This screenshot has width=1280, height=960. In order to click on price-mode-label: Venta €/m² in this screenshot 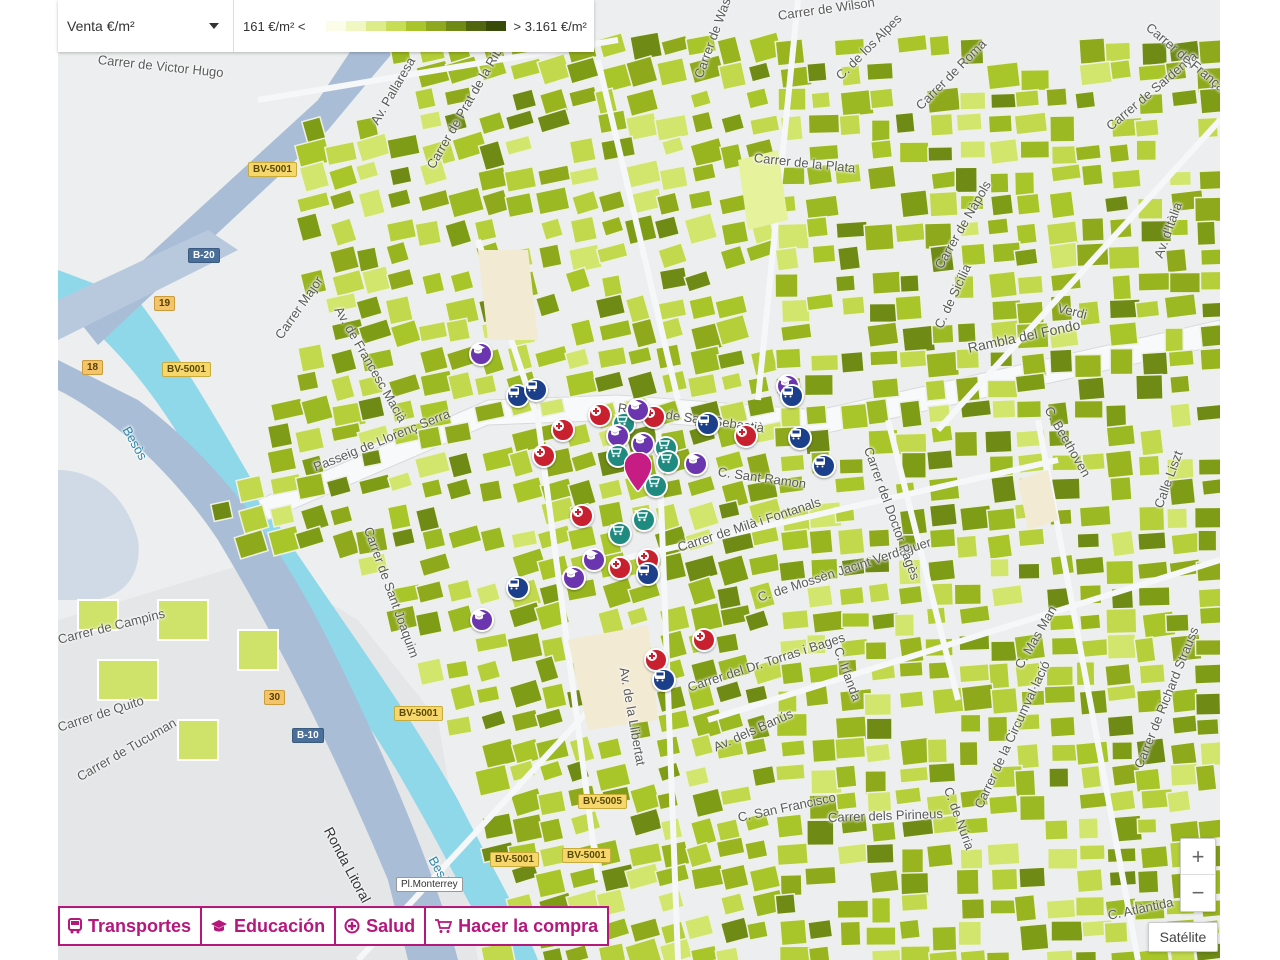, I will do `click(101, 26)`.